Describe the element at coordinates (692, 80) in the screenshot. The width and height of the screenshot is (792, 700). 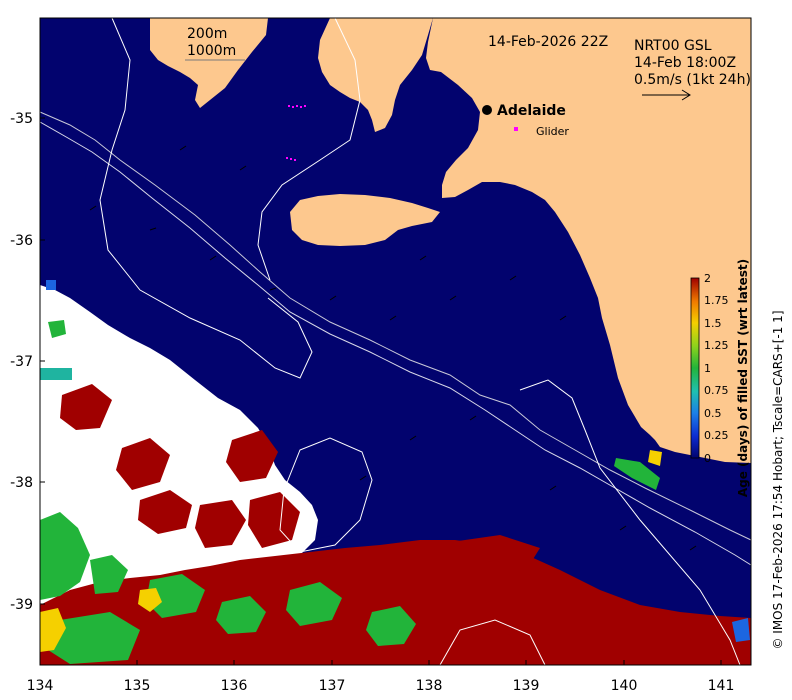
I see `current-scale-label: 0.5m/s (1kt 24h)` at that location.